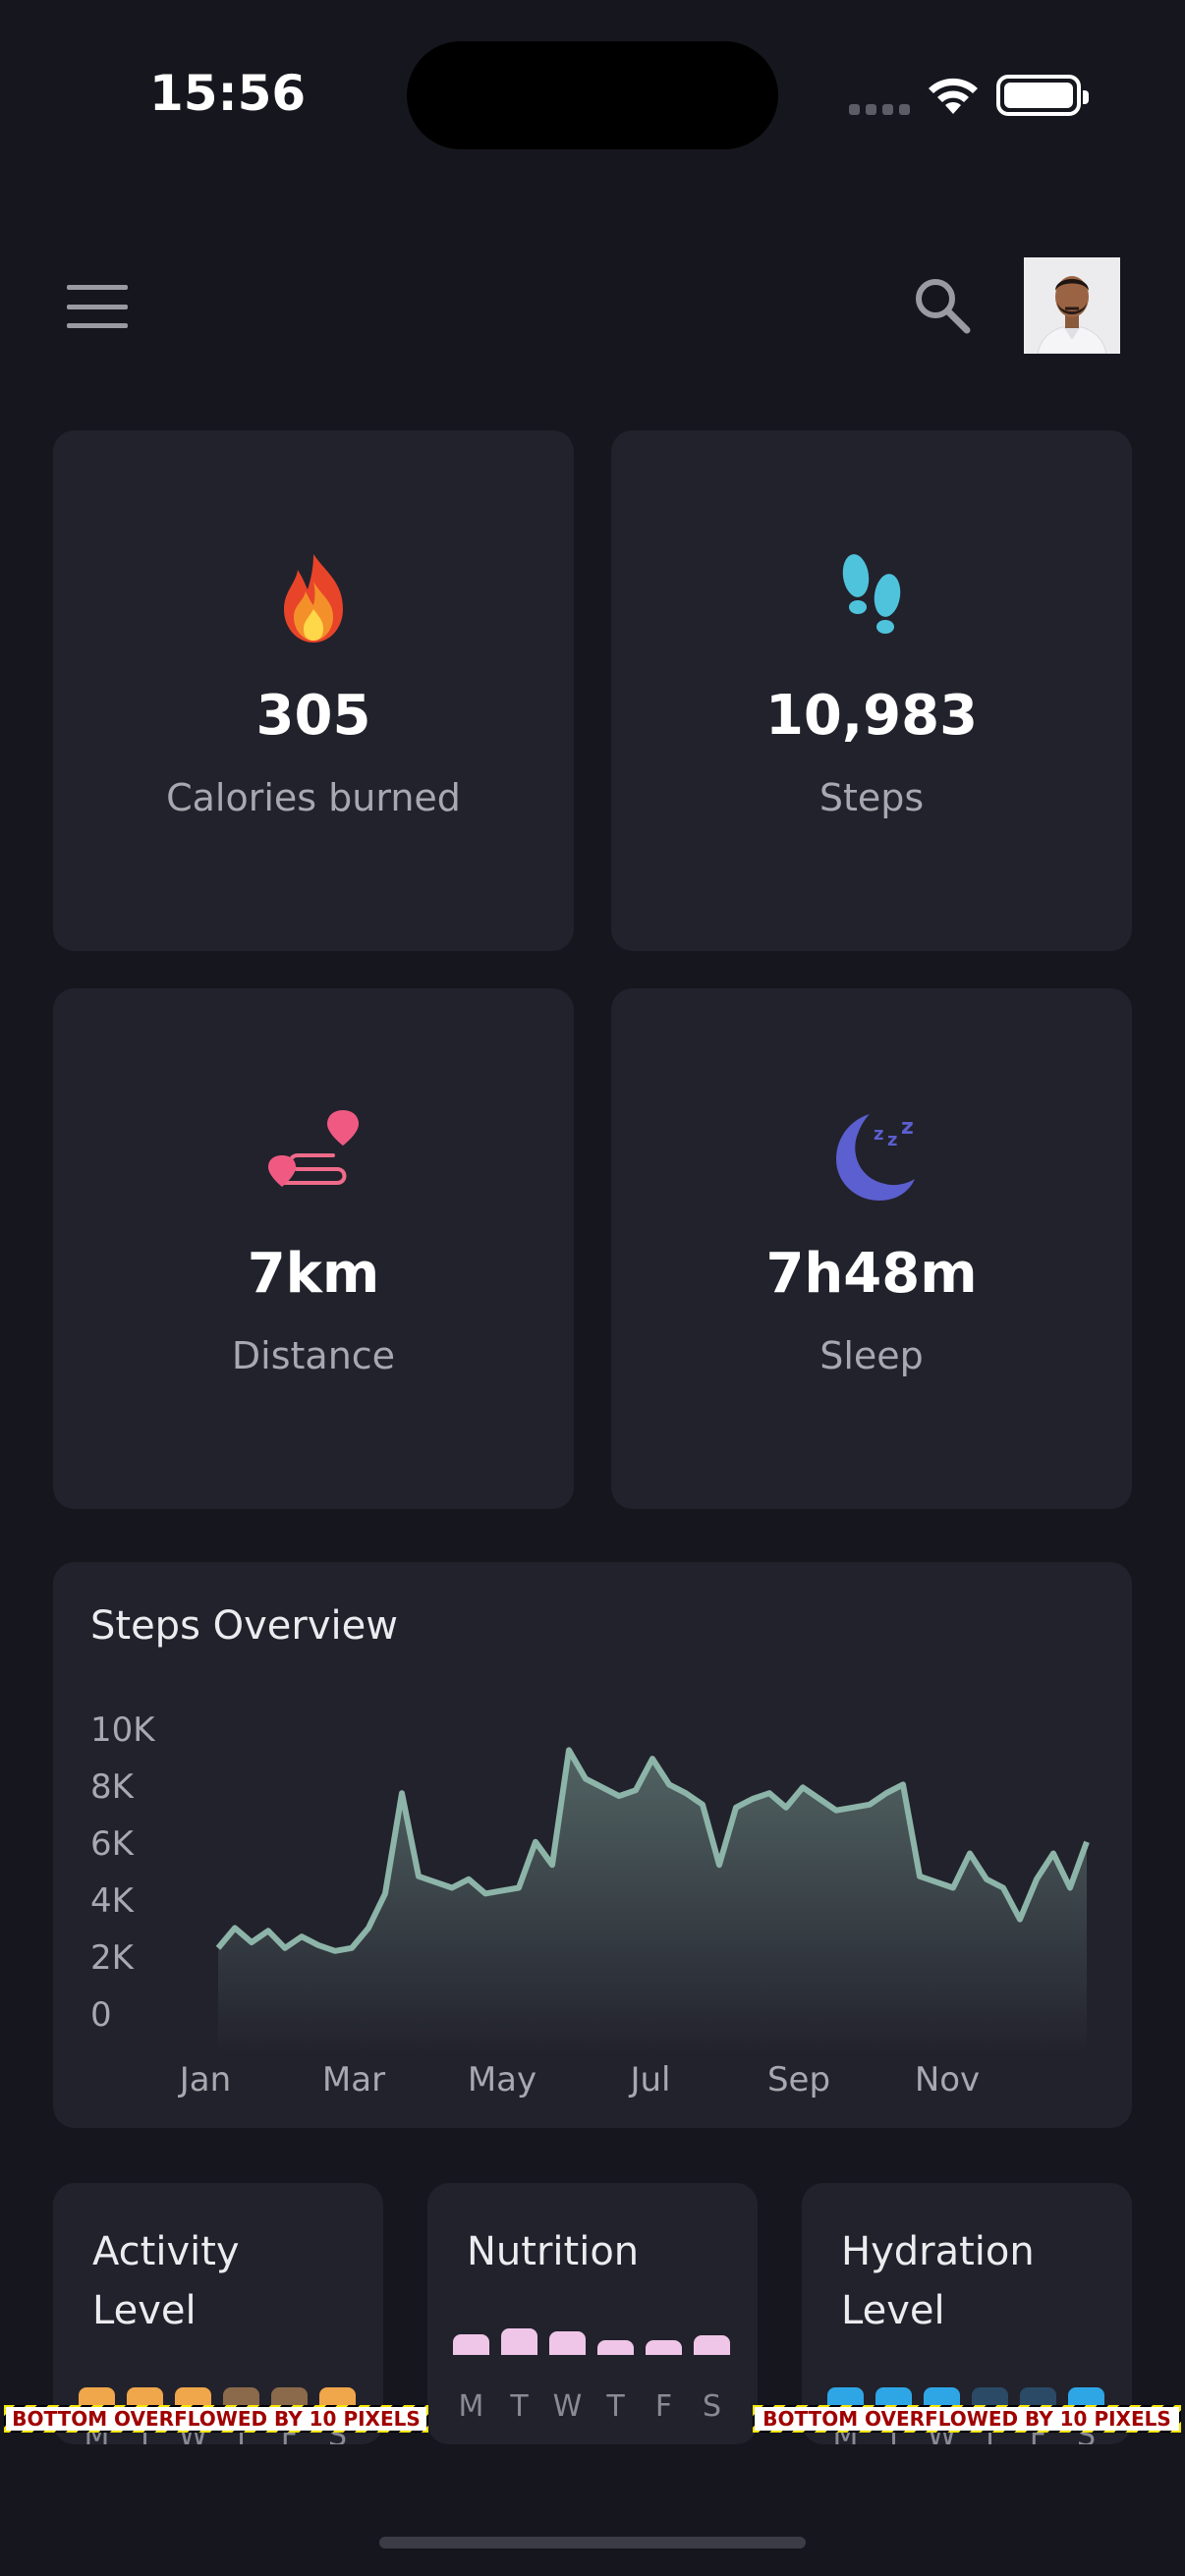 Image resolution: width=1185 pixels, height=2576 pixels. What do you see at coordinates (712, 2406) in the screenshot?
I see `day-label: S` at bounding box center [712, 2406].